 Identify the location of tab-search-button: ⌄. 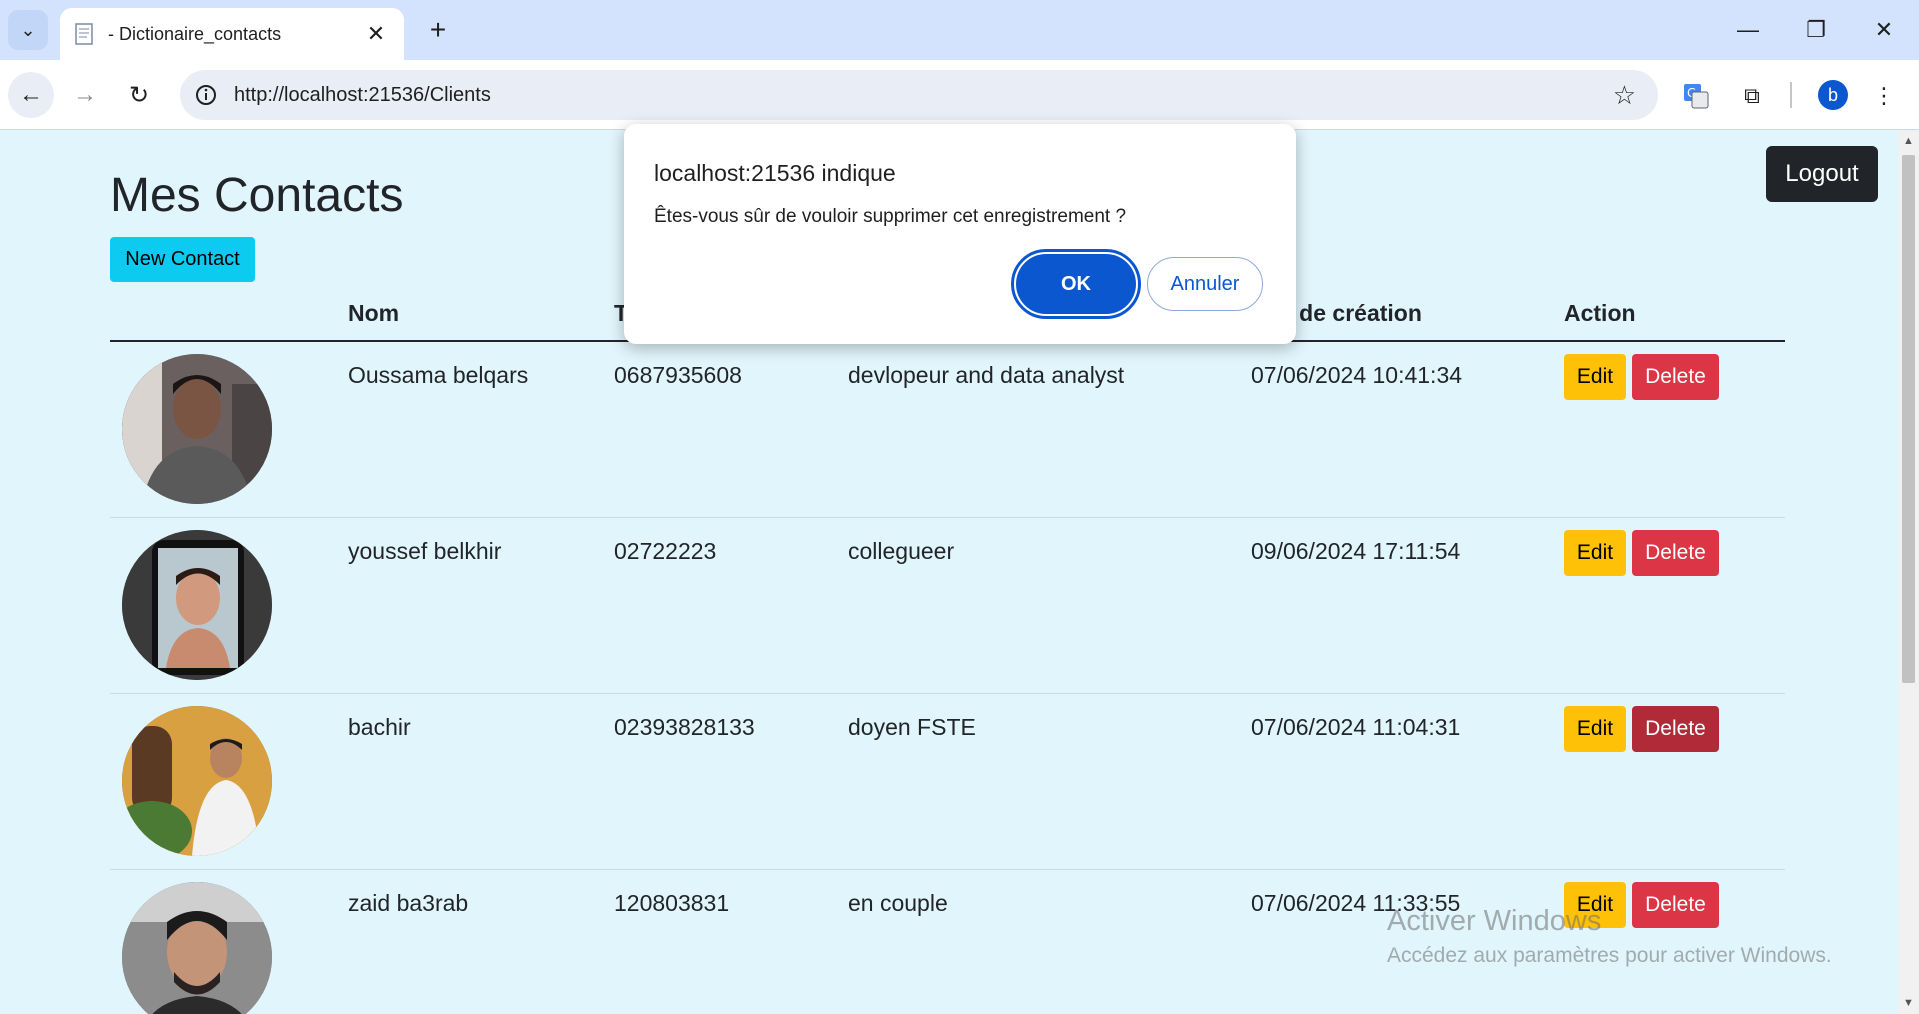
(28, 30).